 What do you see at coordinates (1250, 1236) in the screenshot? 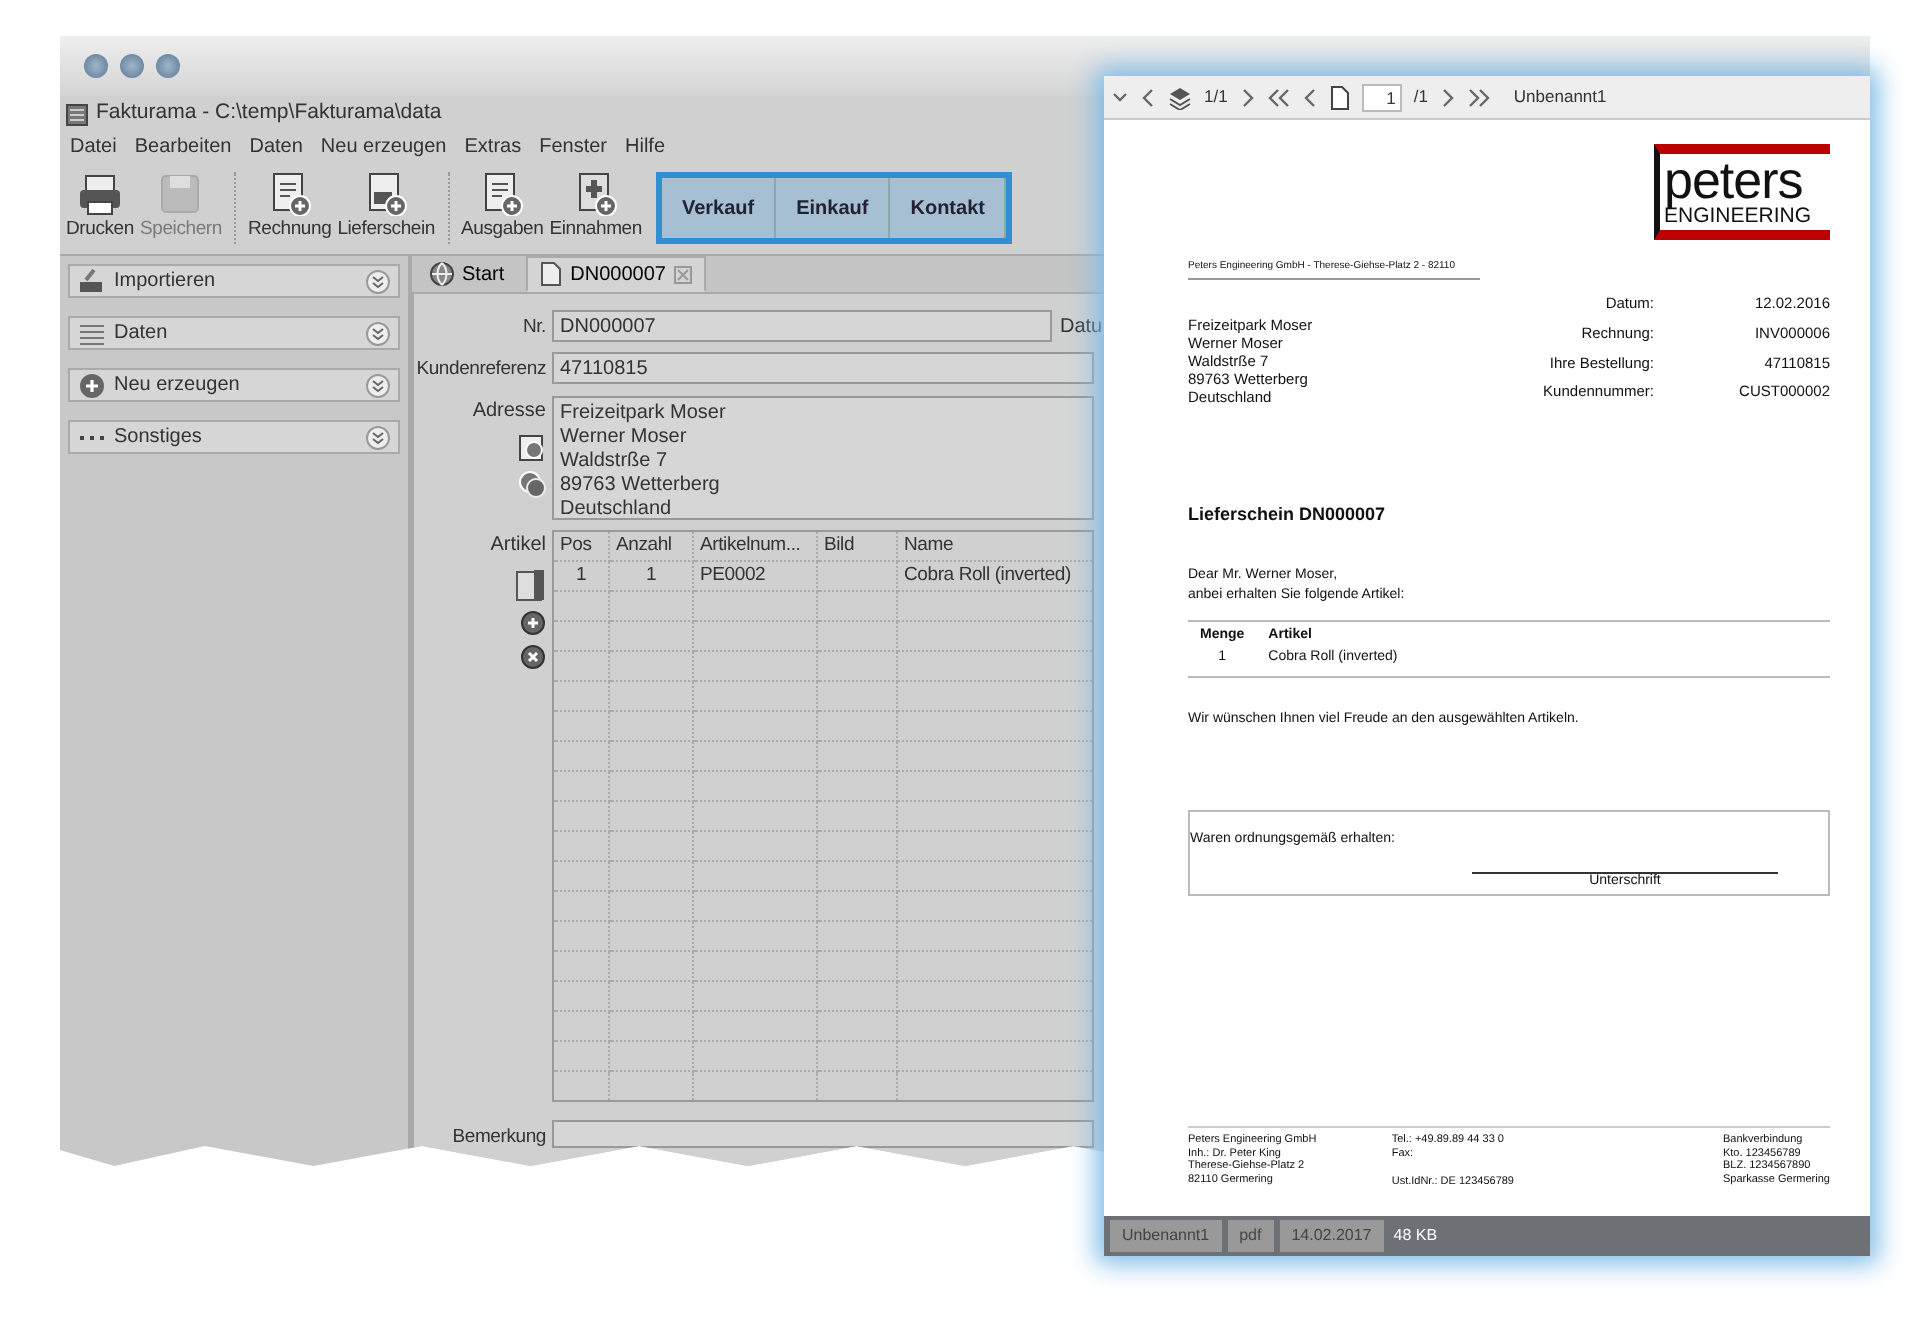
I see `status-field: pdf` at bounding box center [1250, 1236].